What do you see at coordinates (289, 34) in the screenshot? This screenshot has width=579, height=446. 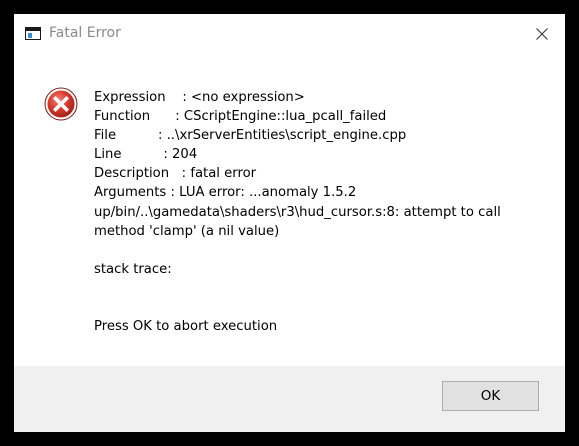 I see `title-bar: Fatal Error` at bounding box center [289, 34].